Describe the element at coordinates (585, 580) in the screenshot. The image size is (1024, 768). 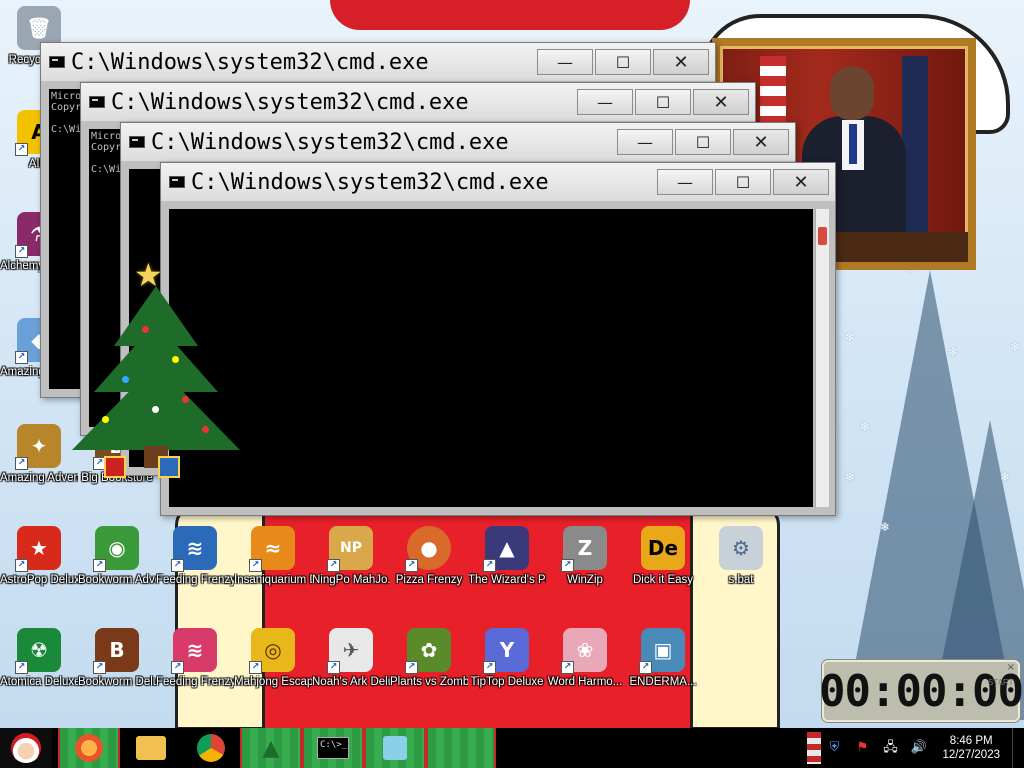
I see `icon-label: WinZip` at that location.